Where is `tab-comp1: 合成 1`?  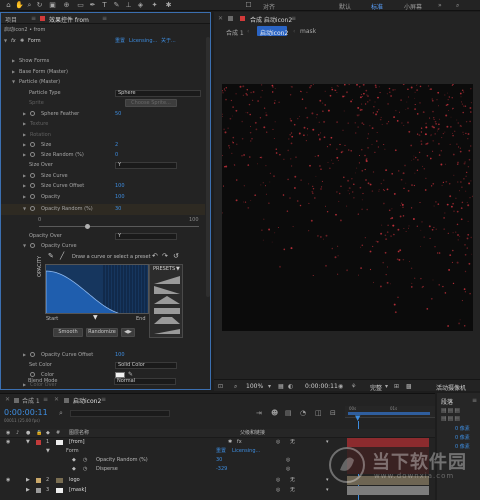 tab-comp1: 合成 1 is located at coordinates (235, 32).